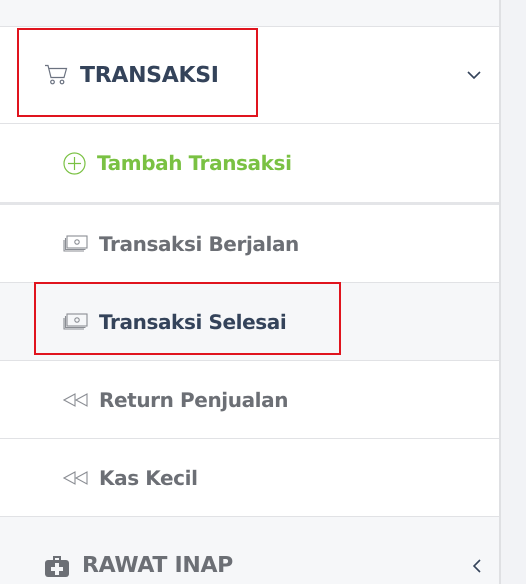  Describe the element at coordinates (148, 478) in the screenshot. I see `menu-item-label: Kas Kecil` at that location.